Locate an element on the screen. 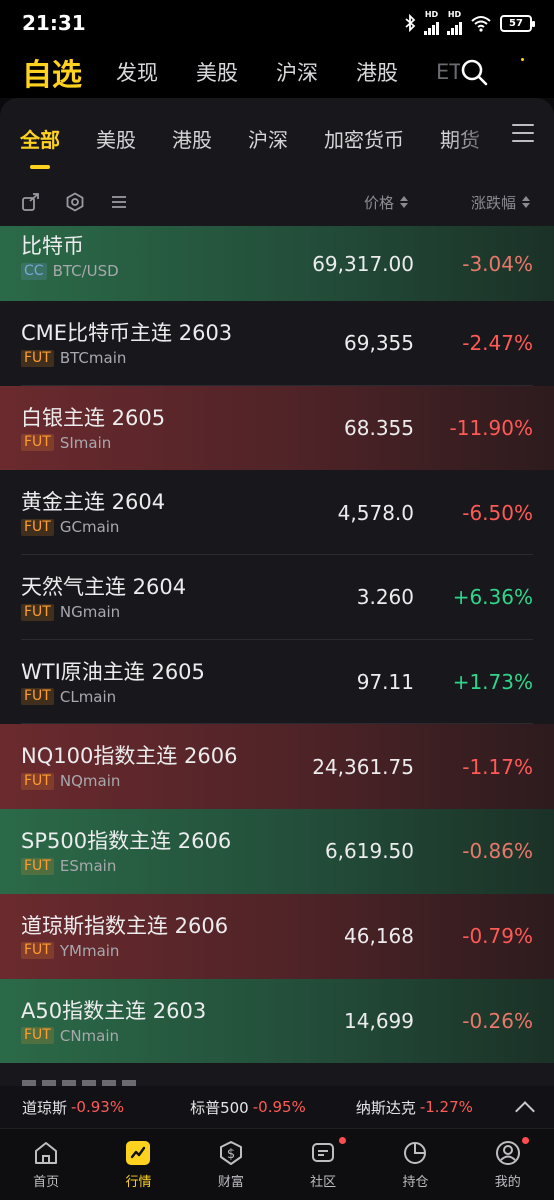 The image size is (554, 1200). nav-profile: 我的 is located at coordinates (508, 1164).